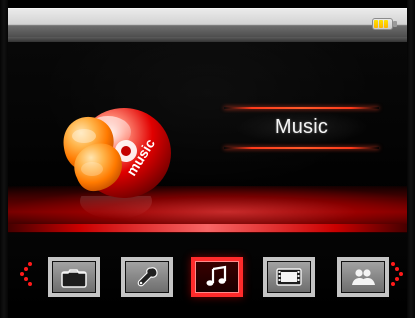 This screenshot has height=318, width=415. I want to click on battery-icon, so click(384, 25).